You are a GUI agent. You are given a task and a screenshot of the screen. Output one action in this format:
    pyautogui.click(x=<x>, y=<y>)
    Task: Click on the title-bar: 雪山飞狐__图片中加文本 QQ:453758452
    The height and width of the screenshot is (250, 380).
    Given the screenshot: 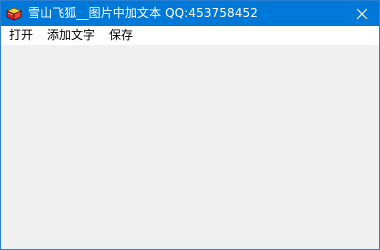 What is the action you would take?
    pyautogui.click(x=190, y=13)
    